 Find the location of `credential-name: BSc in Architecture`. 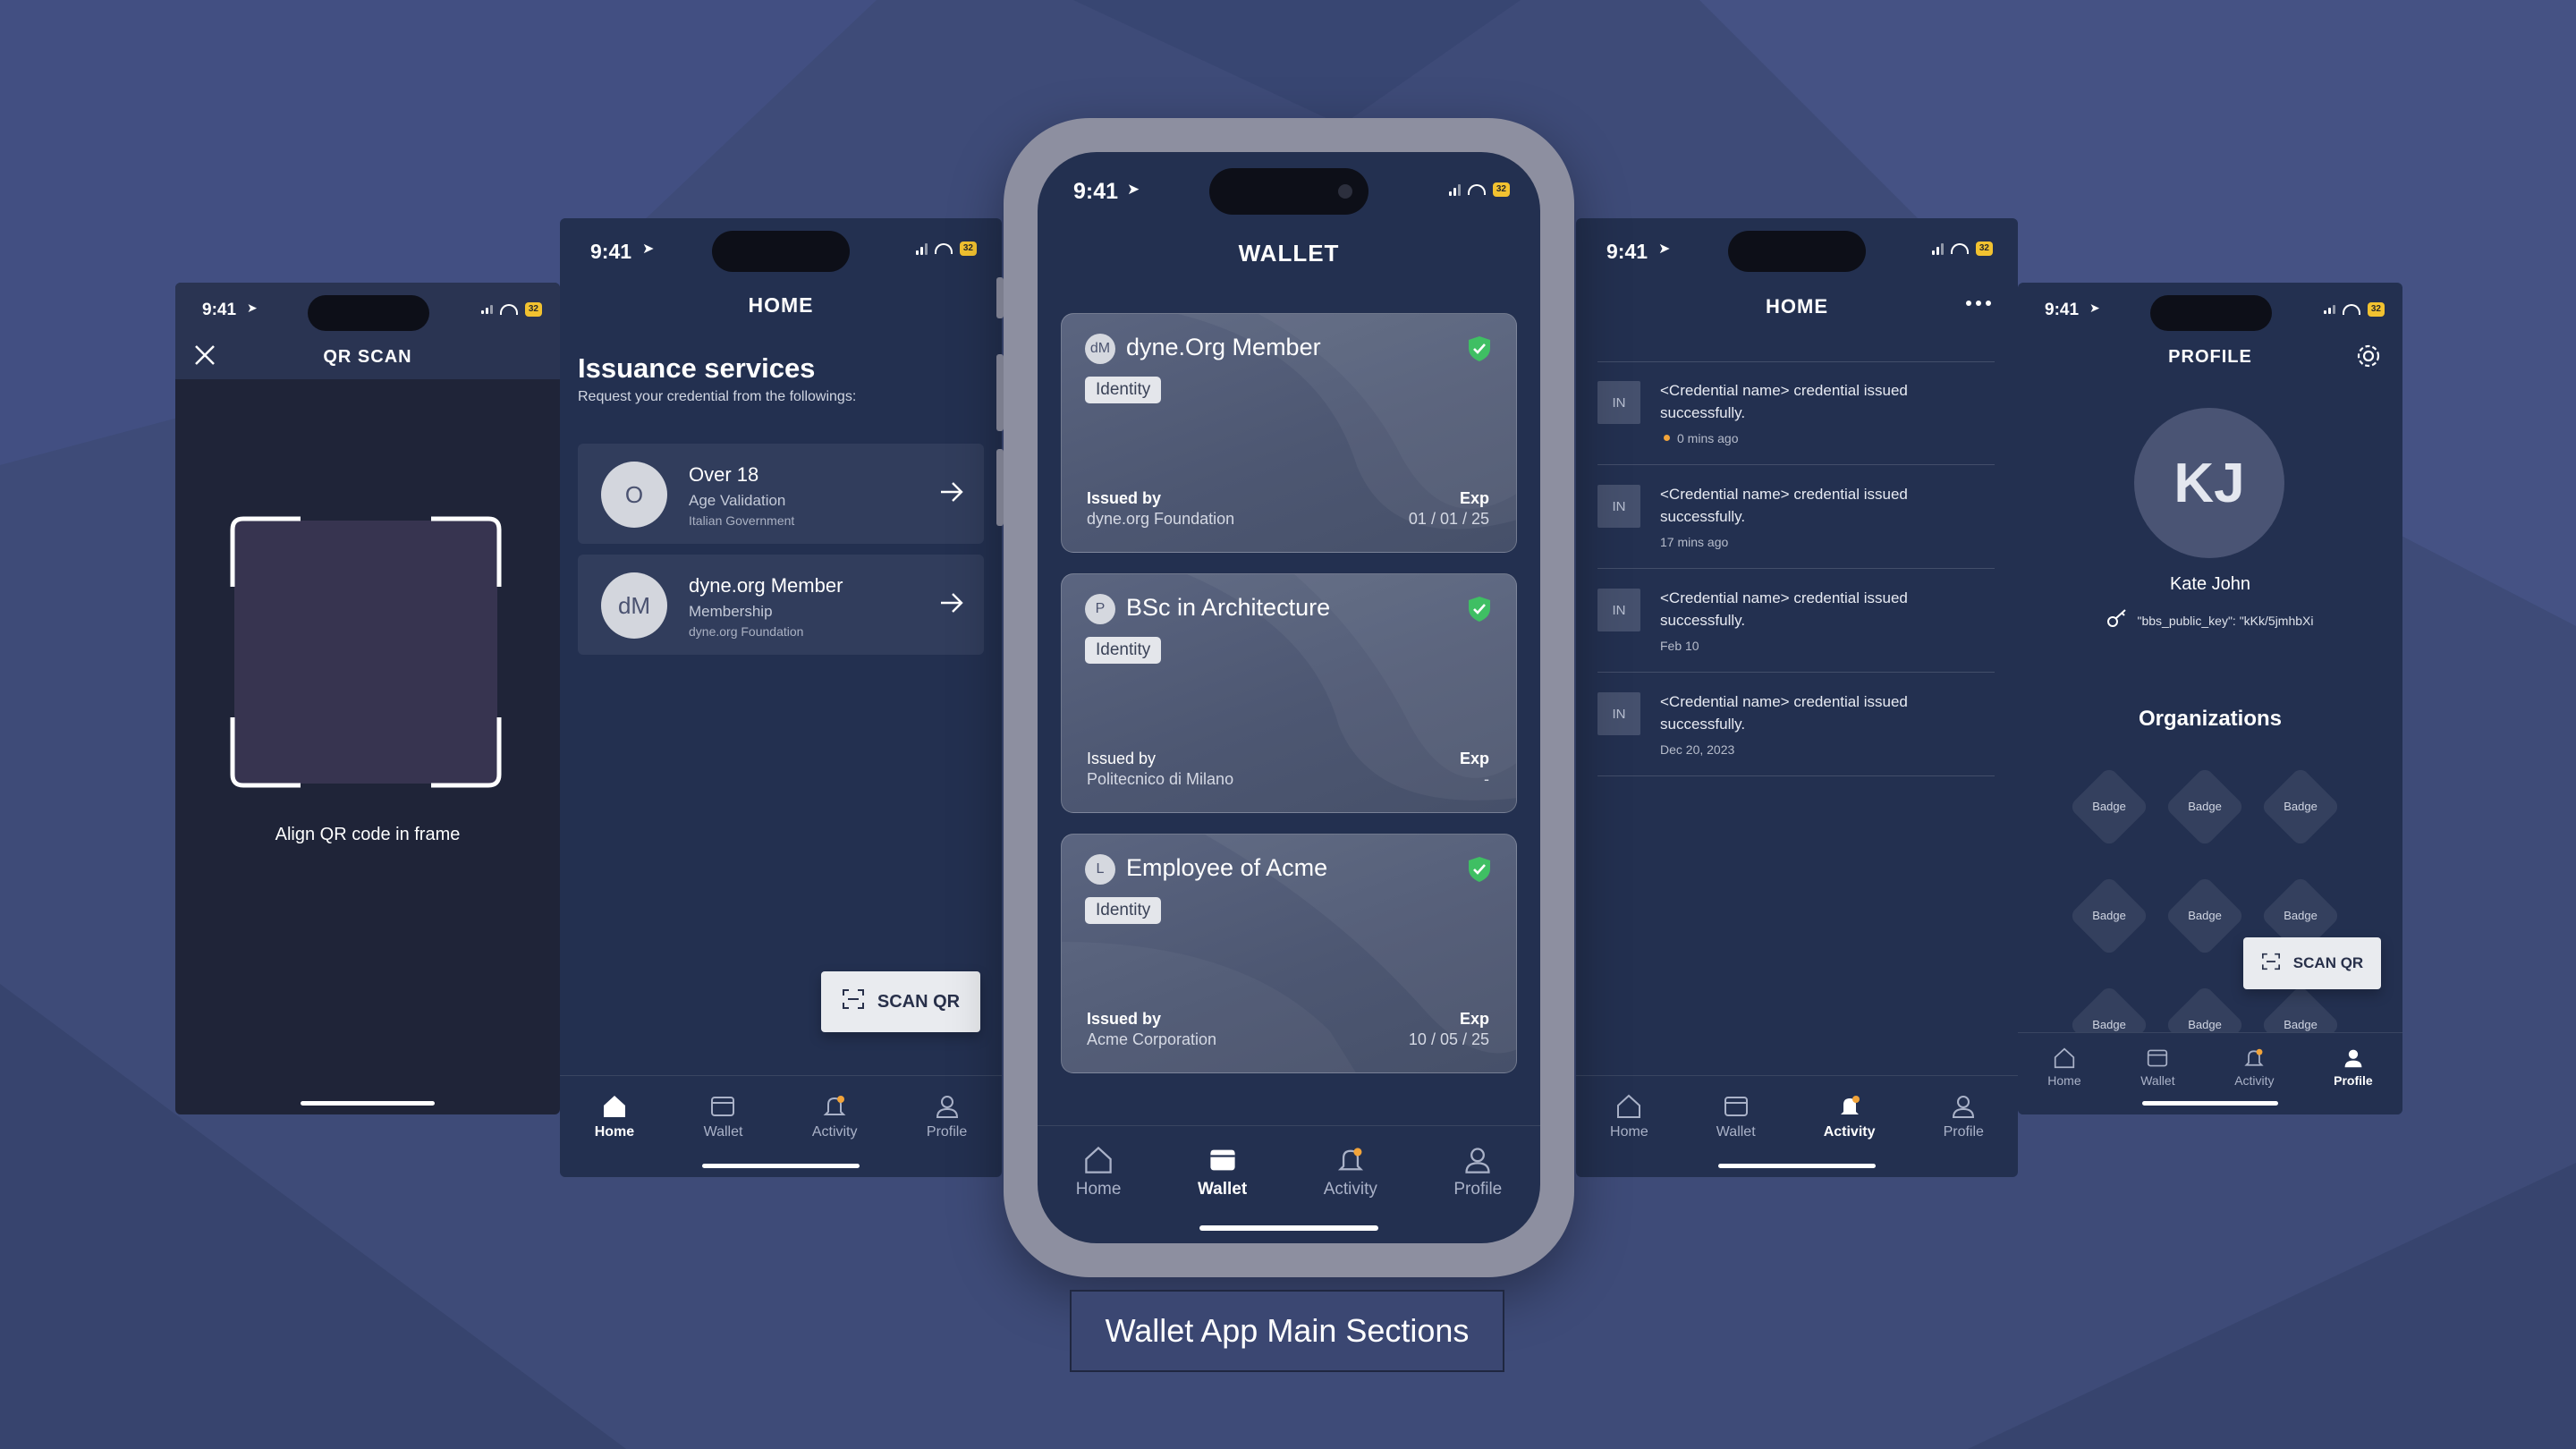

credential-name: BSc in Architecture is located at coordinates (1228, 607).